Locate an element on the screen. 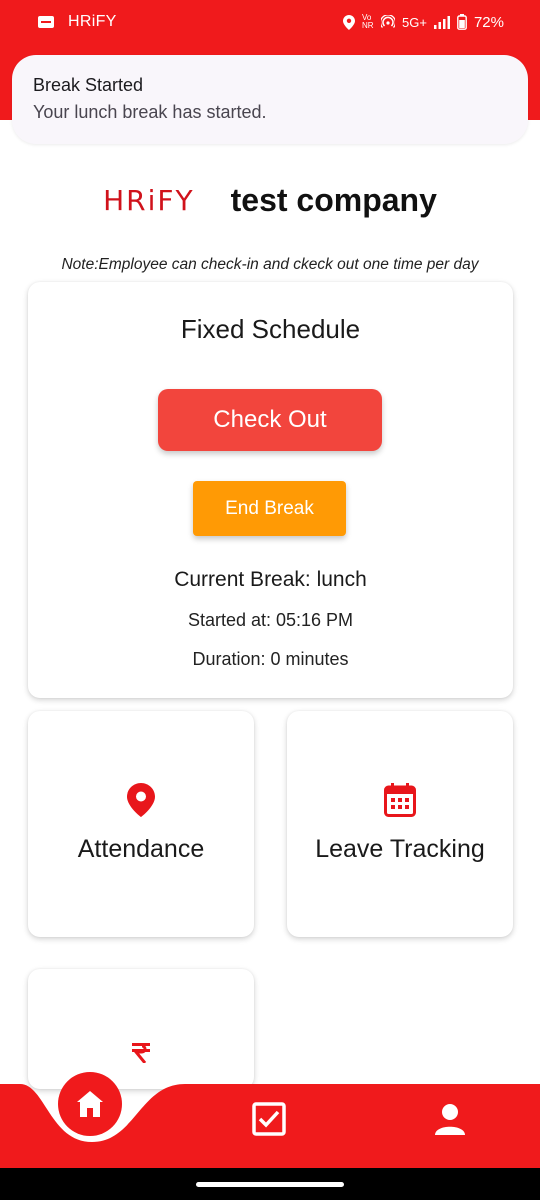  status-row: HRiFY Vo NR 5G+ 72% is located at coordinates (270, 22).